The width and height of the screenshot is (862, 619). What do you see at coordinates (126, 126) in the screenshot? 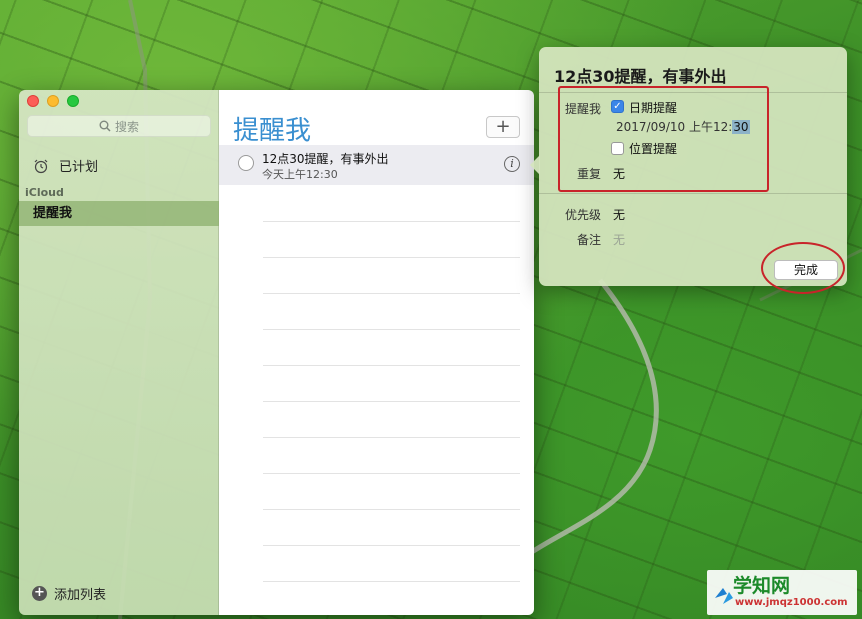
I see `search-placeholder: 搜索` at bounding box center [126, 126].